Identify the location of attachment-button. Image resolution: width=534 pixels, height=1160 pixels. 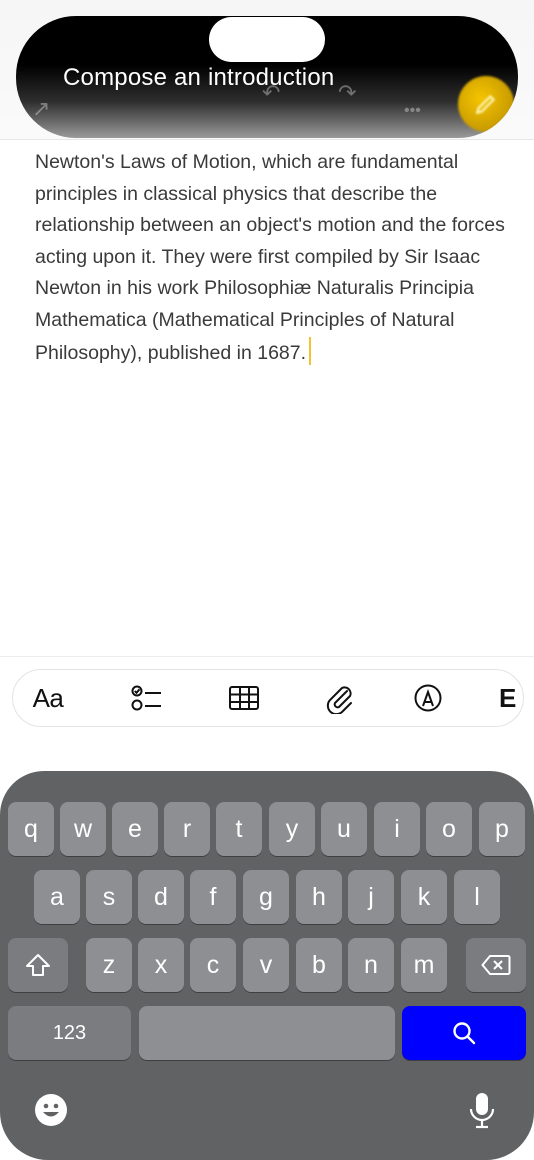
(339, 698).